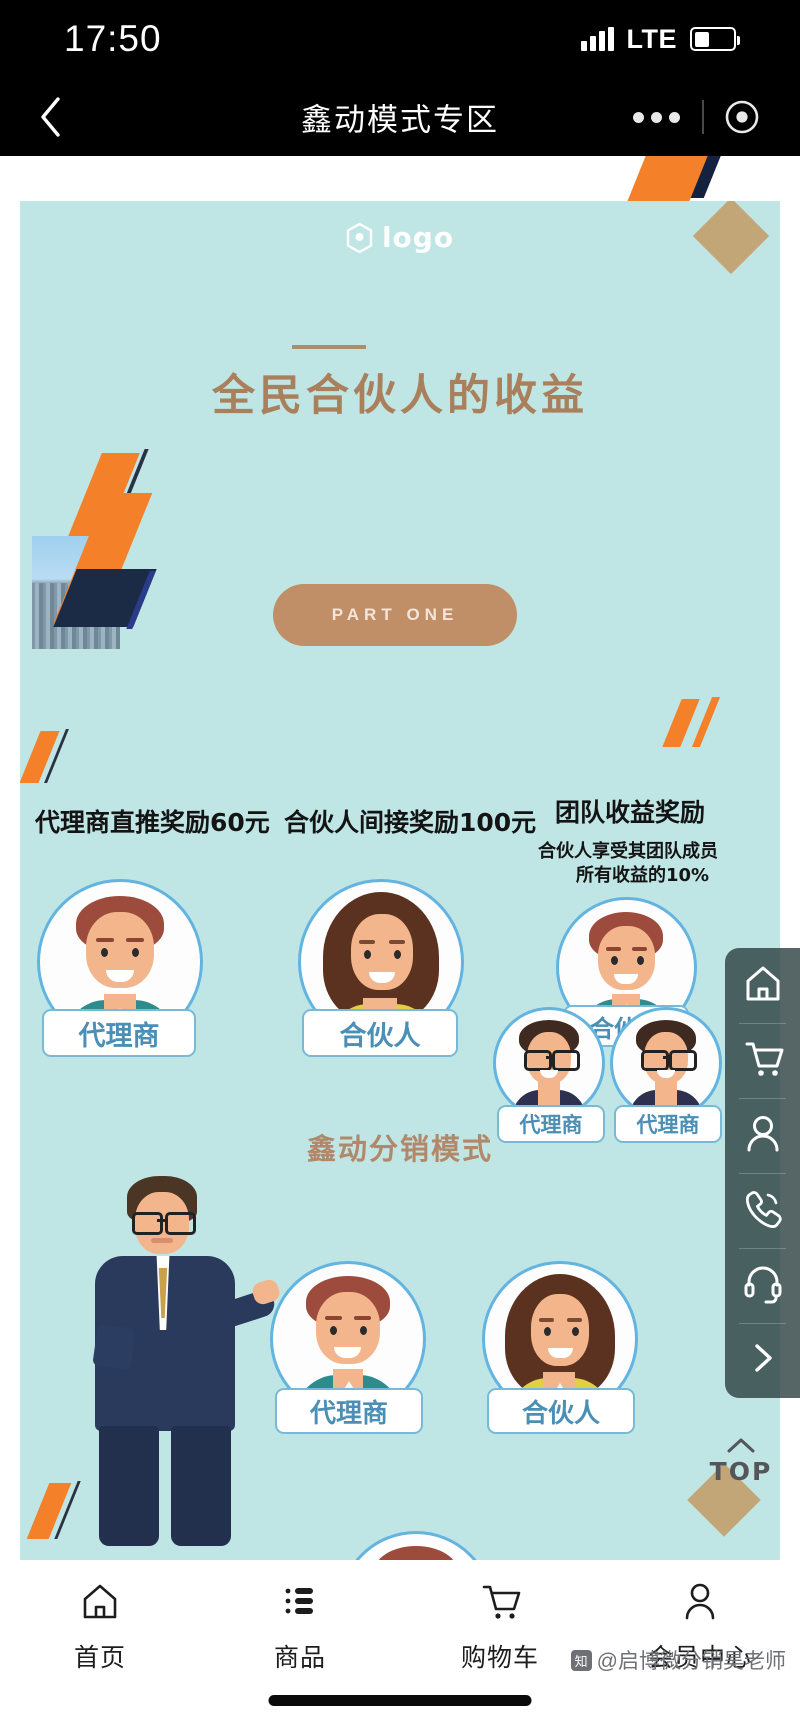 This screenshot has height=1731, width=800. I want to click on column-3-sub-line-1: 合伙人享受其团队成员, so click(628, 851).